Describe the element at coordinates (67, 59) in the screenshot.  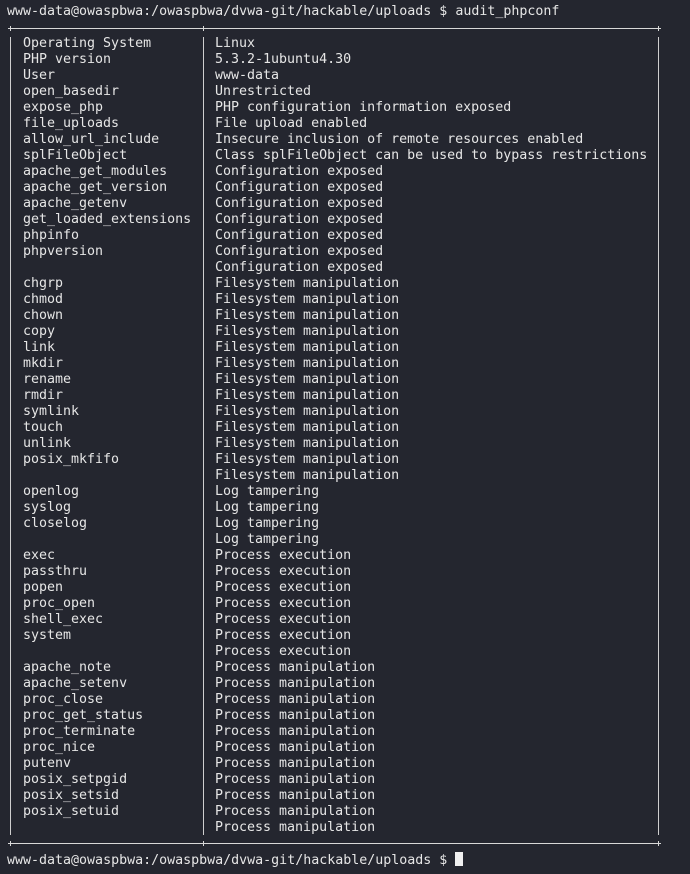
I see `setting-name: PHP version` at that location.